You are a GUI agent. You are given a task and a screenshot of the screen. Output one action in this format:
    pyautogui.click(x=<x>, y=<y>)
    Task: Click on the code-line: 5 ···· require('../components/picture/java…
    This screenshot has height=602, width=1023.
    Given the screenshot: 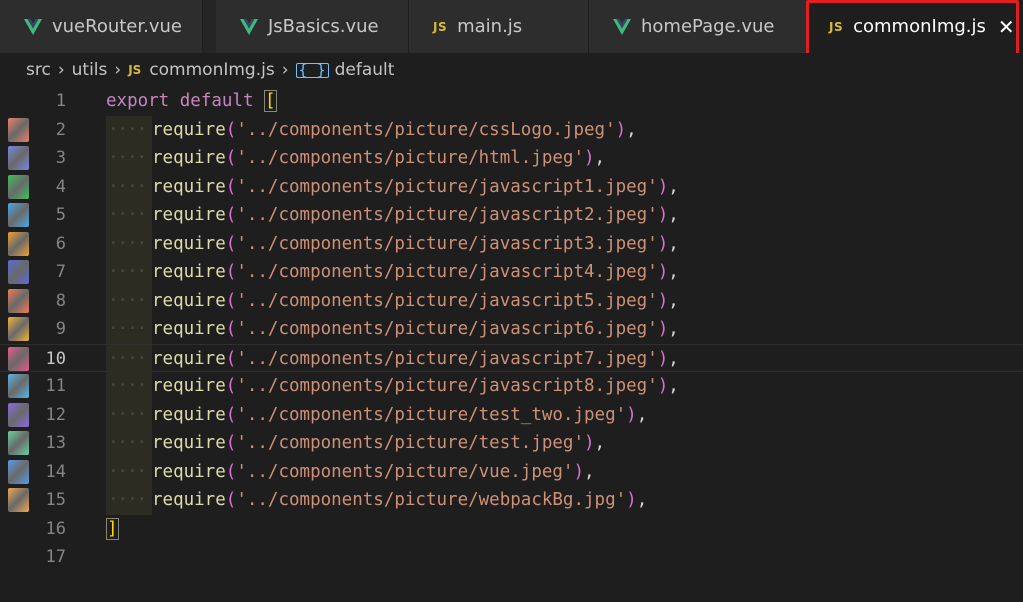 What is the action you would take?
    pyautogui.click(x=511, y=215)
    